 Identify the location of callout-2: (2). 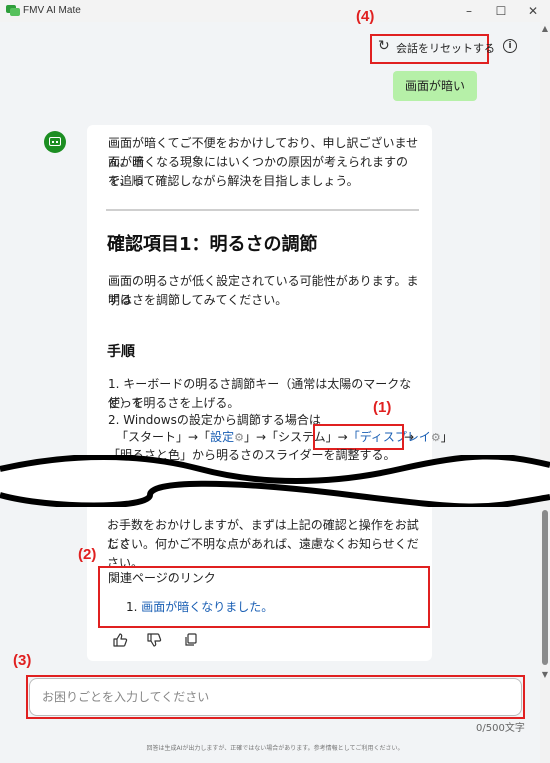
(87, 554).